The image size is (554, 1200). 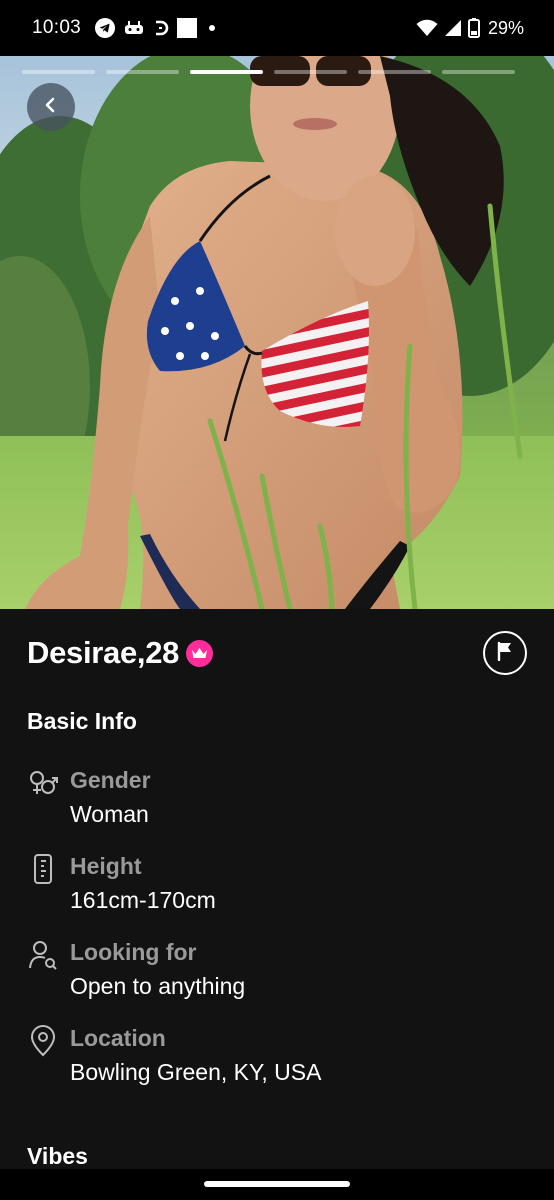 I want to click on vibes-title: Vibes, so click(x=57, y=1156).